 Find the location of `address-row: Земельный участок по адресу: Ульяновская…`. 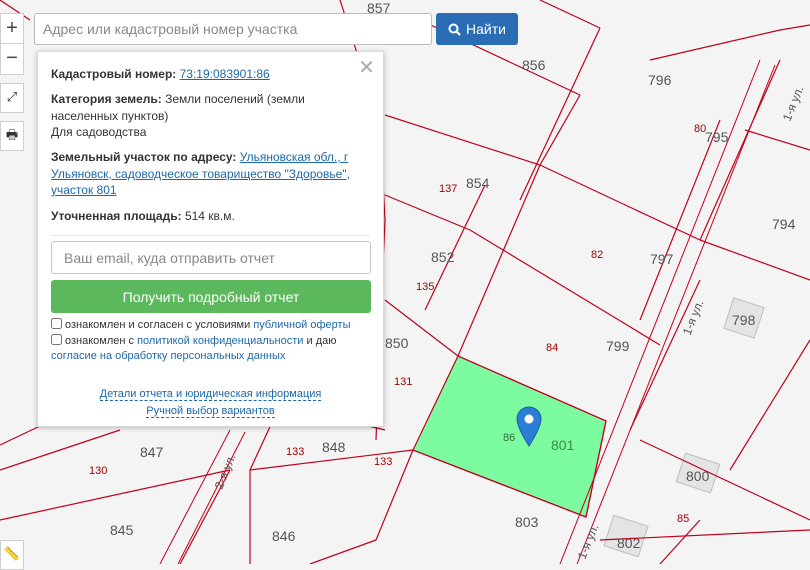

address-row: Земельный участок по адресу: Ульяновская… is located at coordinates (209, 174).